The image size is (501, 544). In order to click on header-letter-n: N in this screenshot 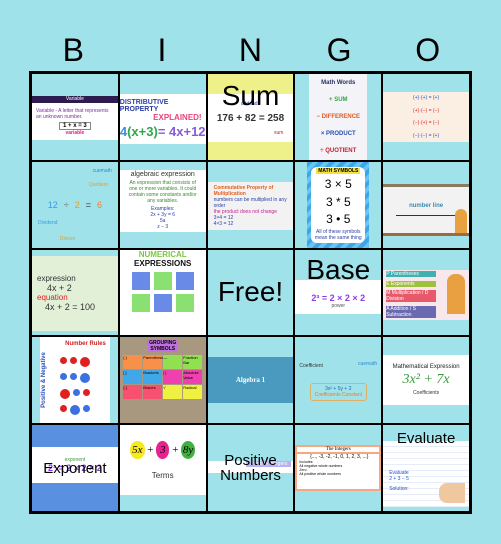, I will do `click(250, 50)`.